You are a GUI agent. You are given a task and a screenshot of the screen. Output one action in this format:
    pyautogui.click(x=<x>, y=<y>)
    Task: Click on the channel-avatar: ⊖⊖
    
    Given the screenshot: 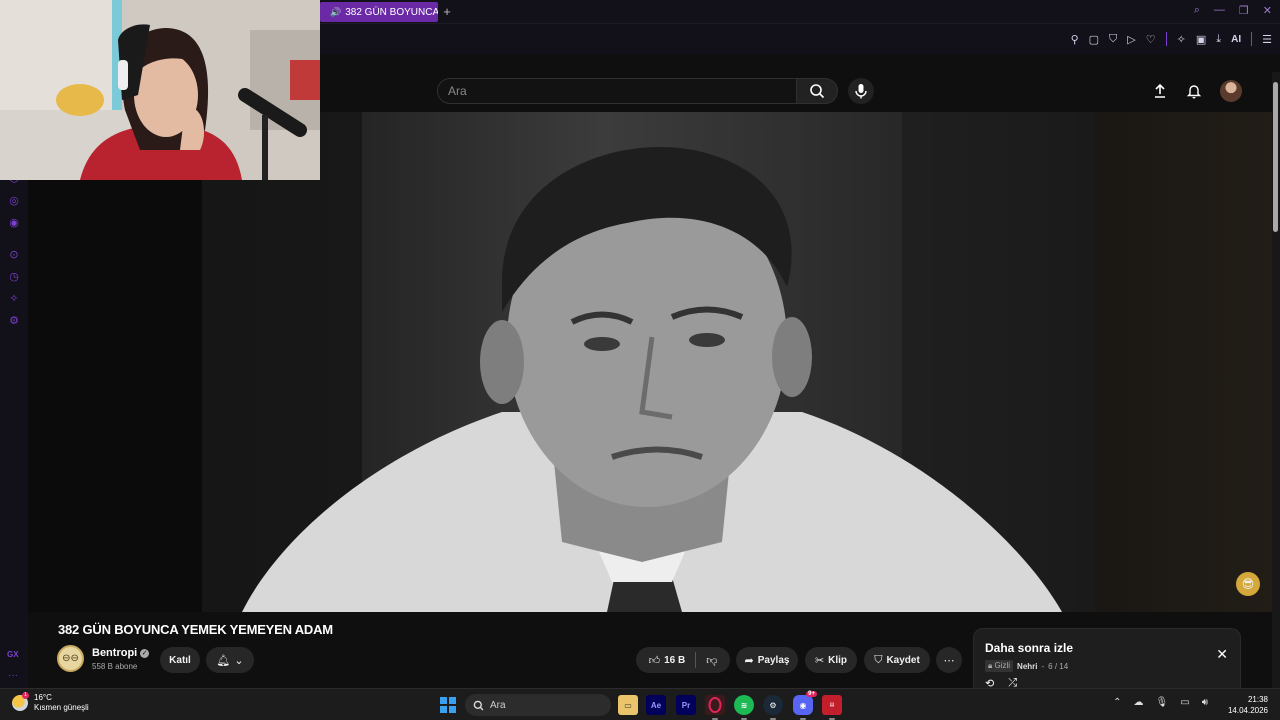 What is the action you would take?
    pyautogui.click(x=70, y=658)
    